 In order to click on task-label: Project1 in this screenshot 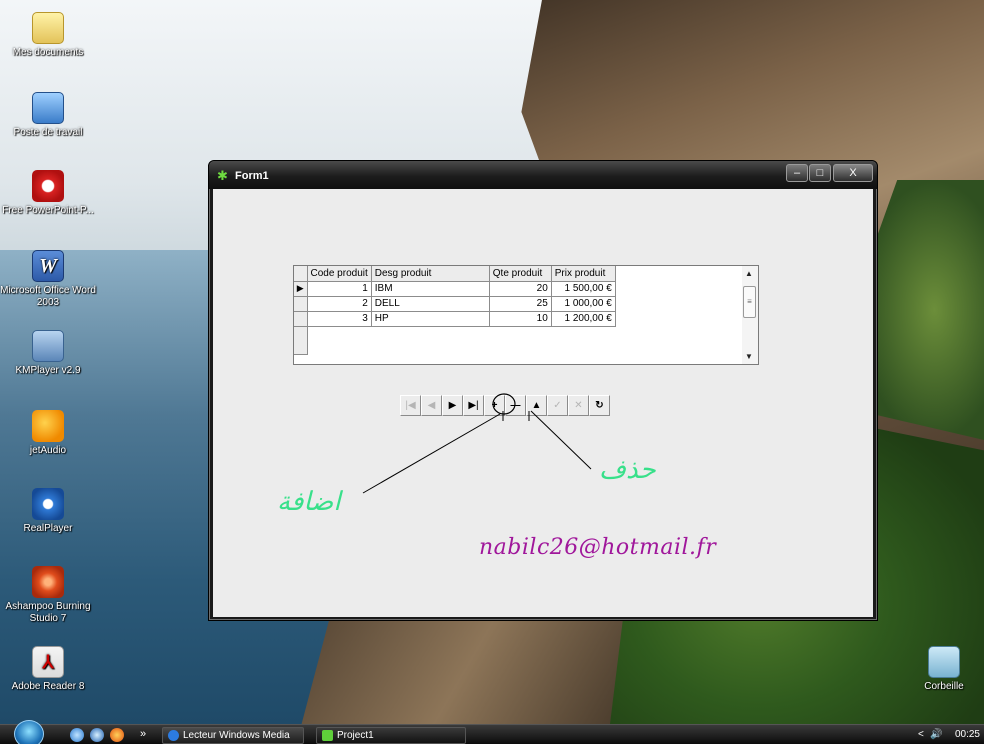, I will do `click(355, 735)`.